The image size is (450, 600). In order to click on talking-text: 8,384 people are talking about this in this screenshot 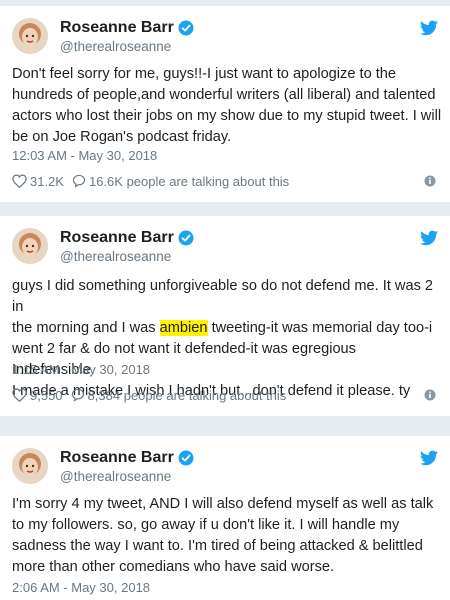, I will do `click(187, 395)`.